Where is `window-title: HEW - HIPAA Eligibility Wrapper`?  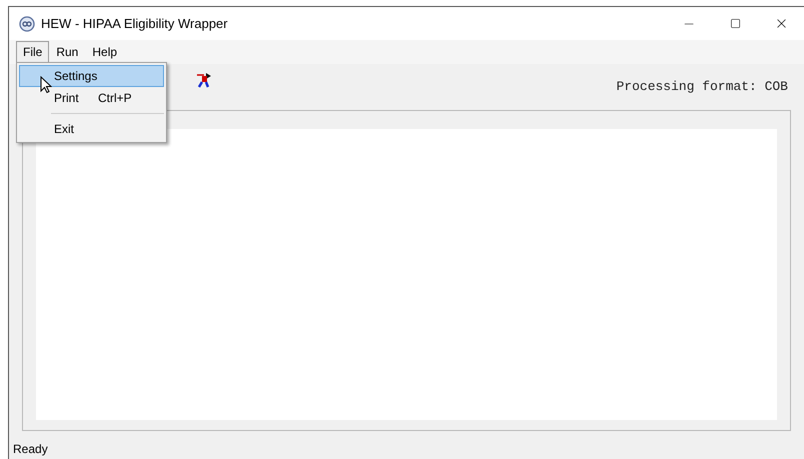 window-title: HEW - HIPAA Eligibility Wrapper is located at coordinates (134, 23).